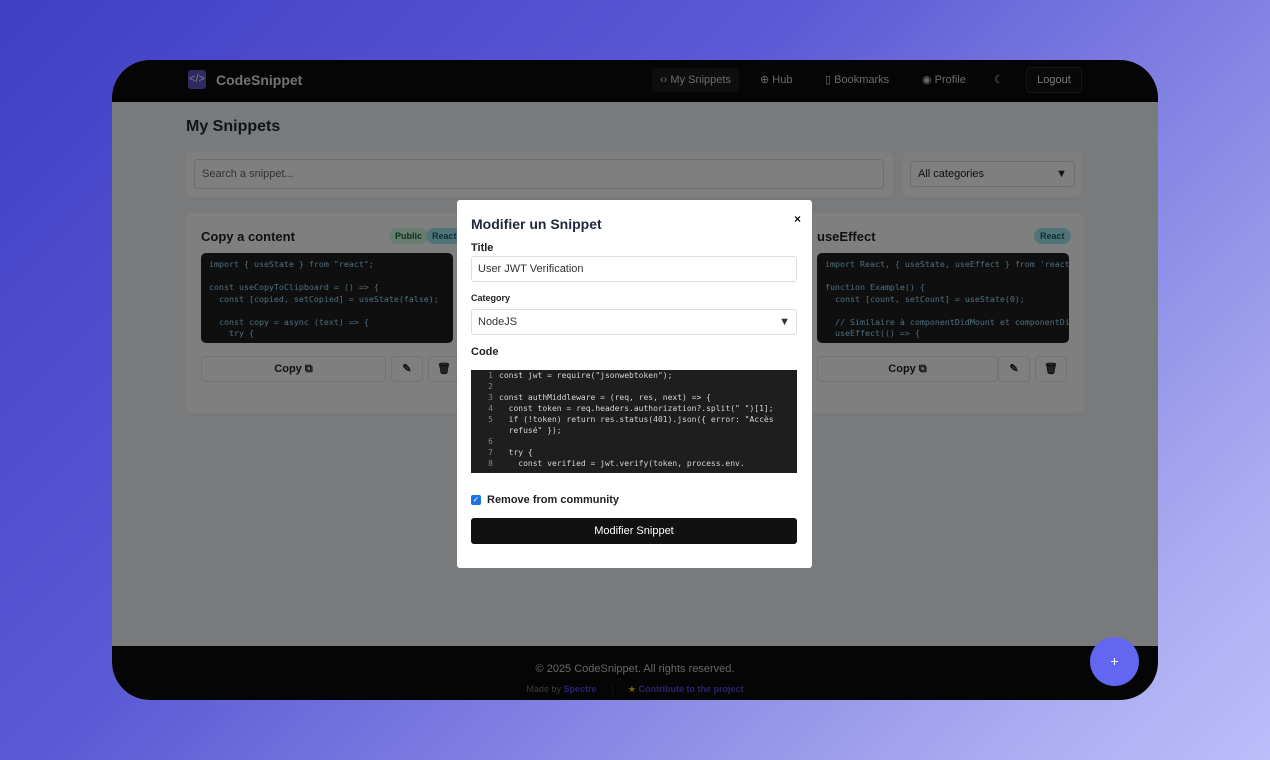 This screenshot has height=760, width=1270. Describe the element at coordinates (485, 352) in the screenshot. I see `code-label: Code` at that location.